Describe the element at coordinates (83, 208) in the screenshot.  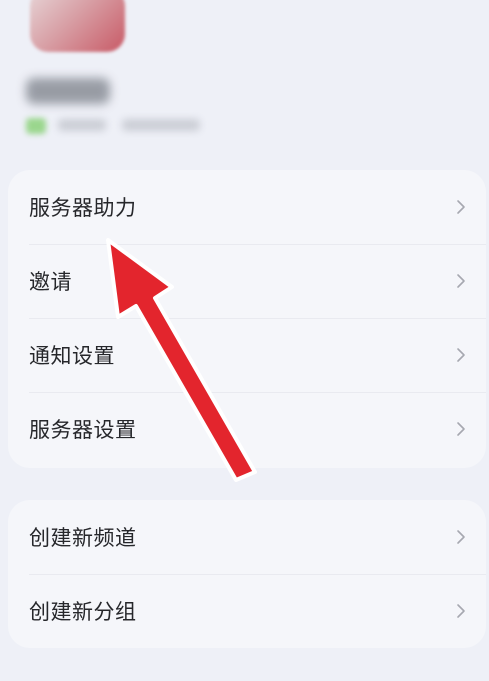
I see `menu-item-label: 服务器助力` at that location.